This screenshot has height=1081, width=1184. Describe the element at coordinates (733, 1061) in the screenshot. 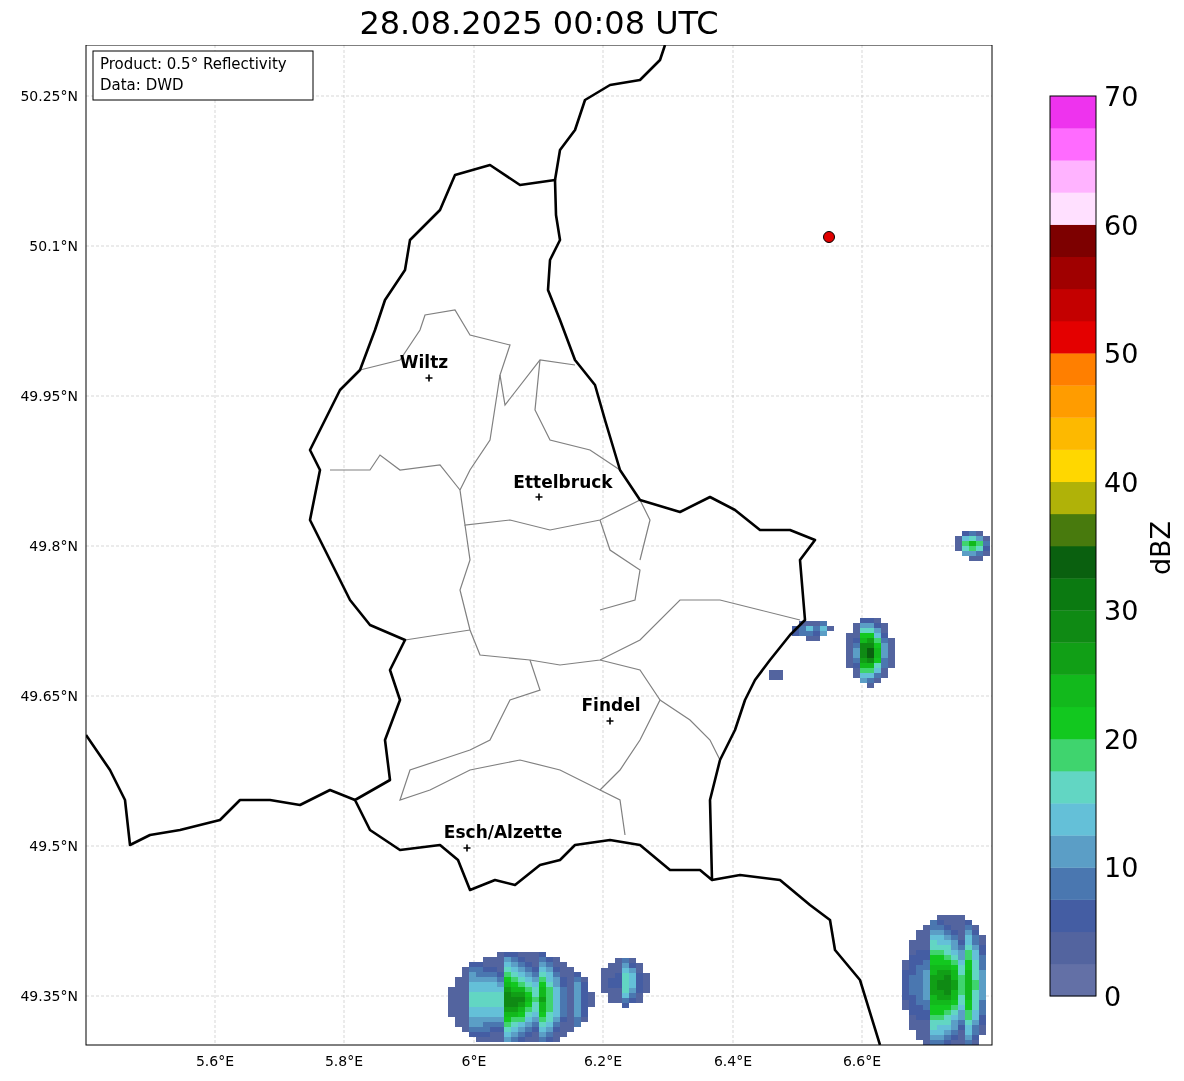

I see `axis-tick-label: 6.4°E` at that location.